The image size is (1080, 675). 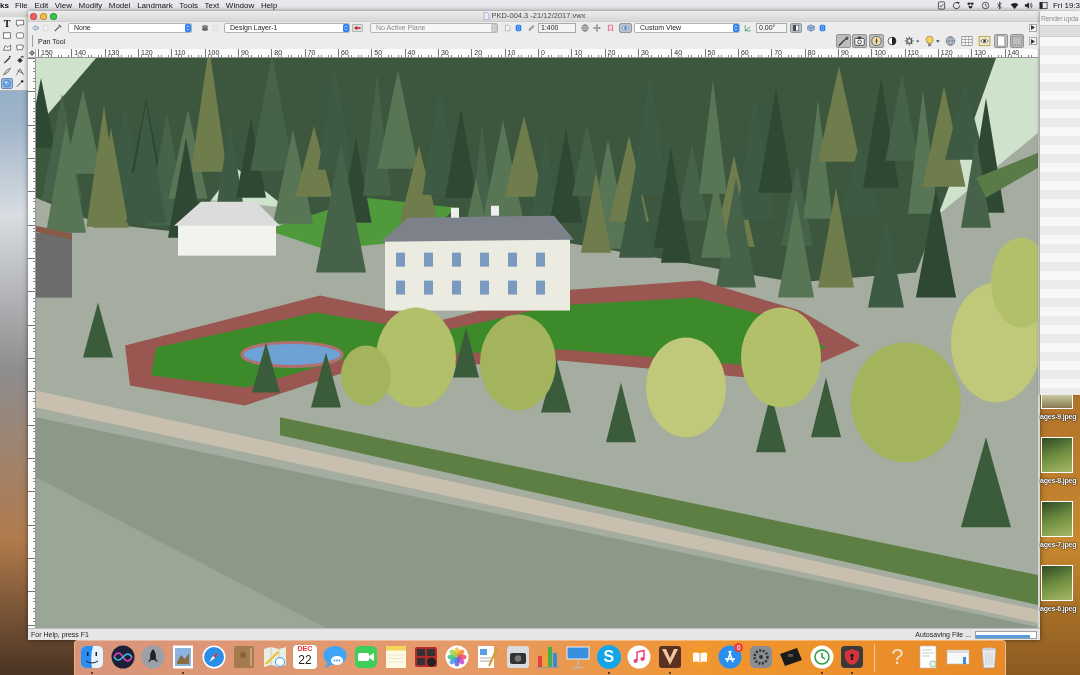 What do you see at coordinates (843, 41) in the screenshot?
I see `wand-icon` at bounding box center [843, 41].